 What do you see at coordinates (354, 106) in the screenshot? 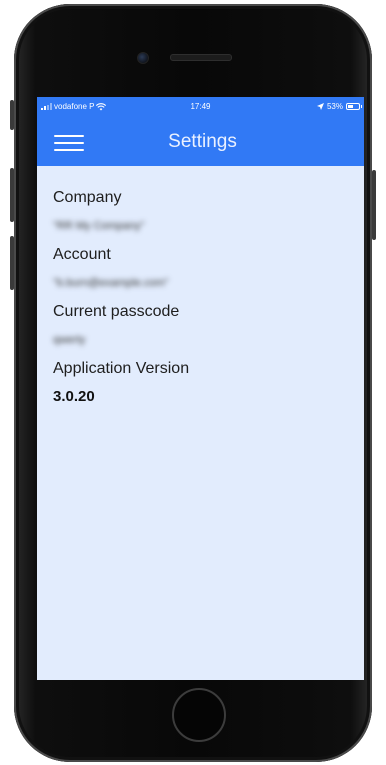
I see `battery-icon` at bounding box center [354, 106].